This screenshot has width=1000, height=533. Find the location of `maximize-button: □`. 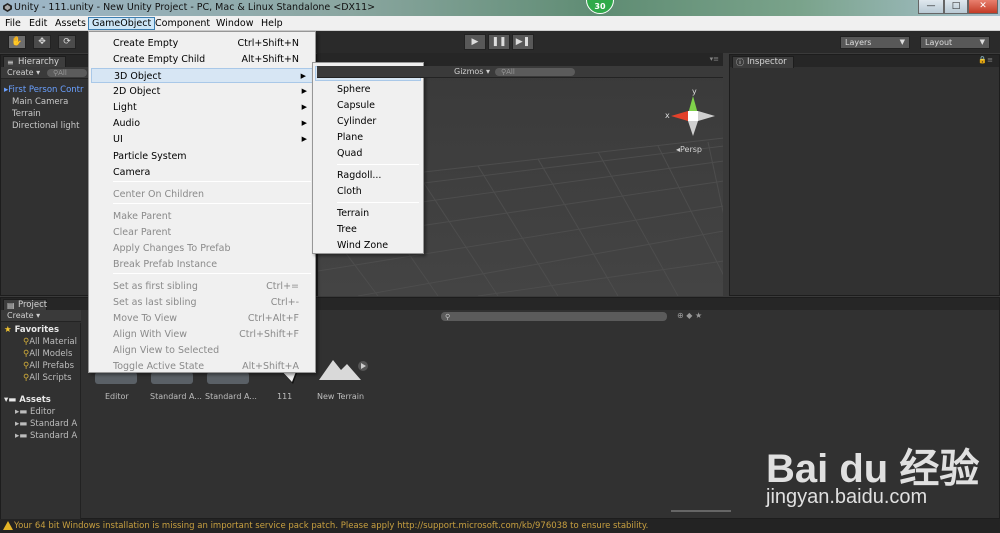

maximize-button: □ is located at coordinates (956, 7).